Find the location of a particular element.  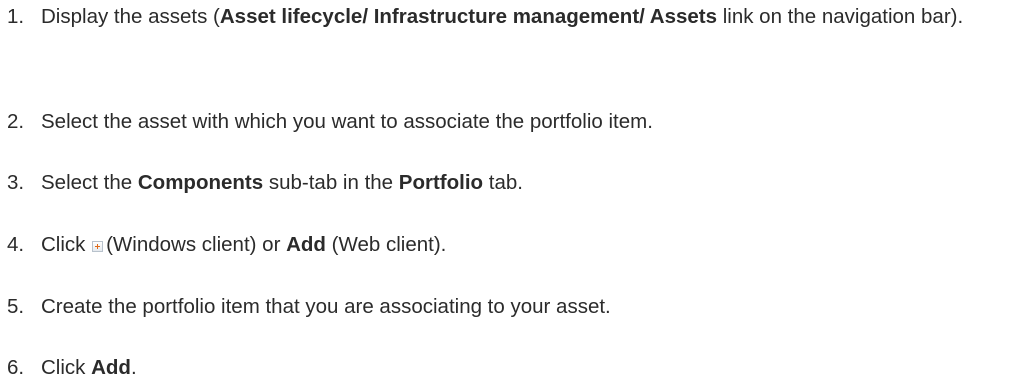

step-number: 6. is located at coordinates (16, 367).